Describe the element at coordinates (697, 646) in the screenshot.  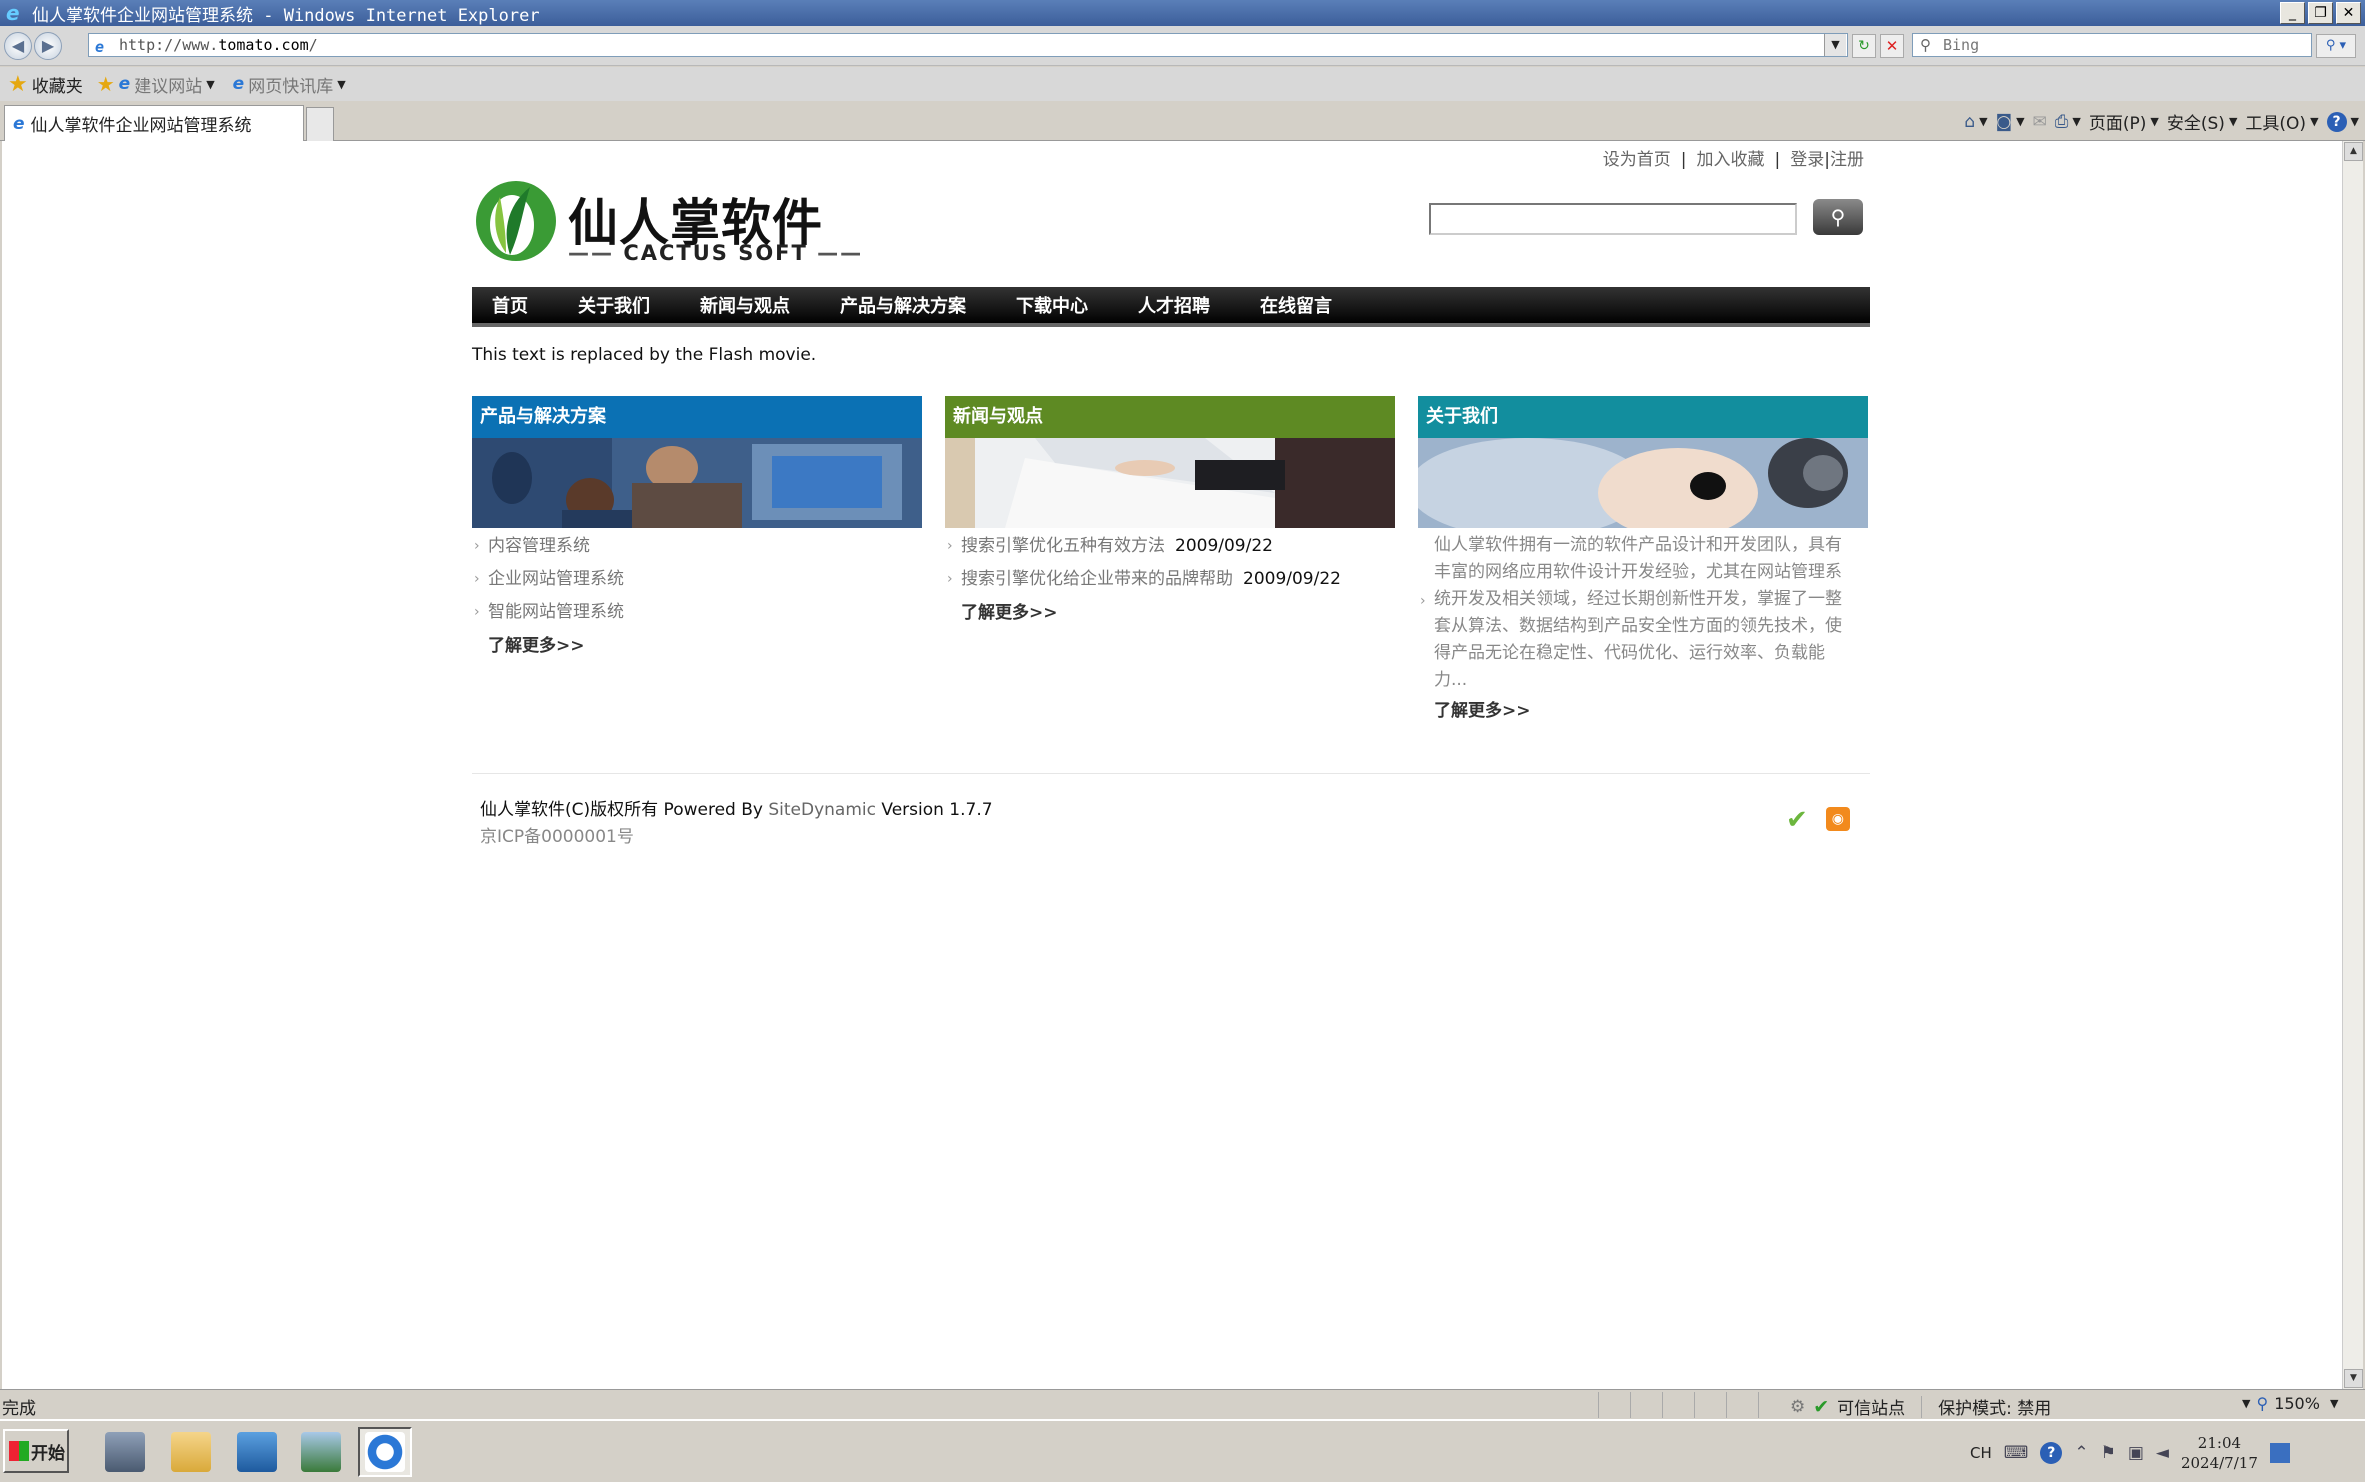
I see `products-more-link: 了解更多>>` at that location.